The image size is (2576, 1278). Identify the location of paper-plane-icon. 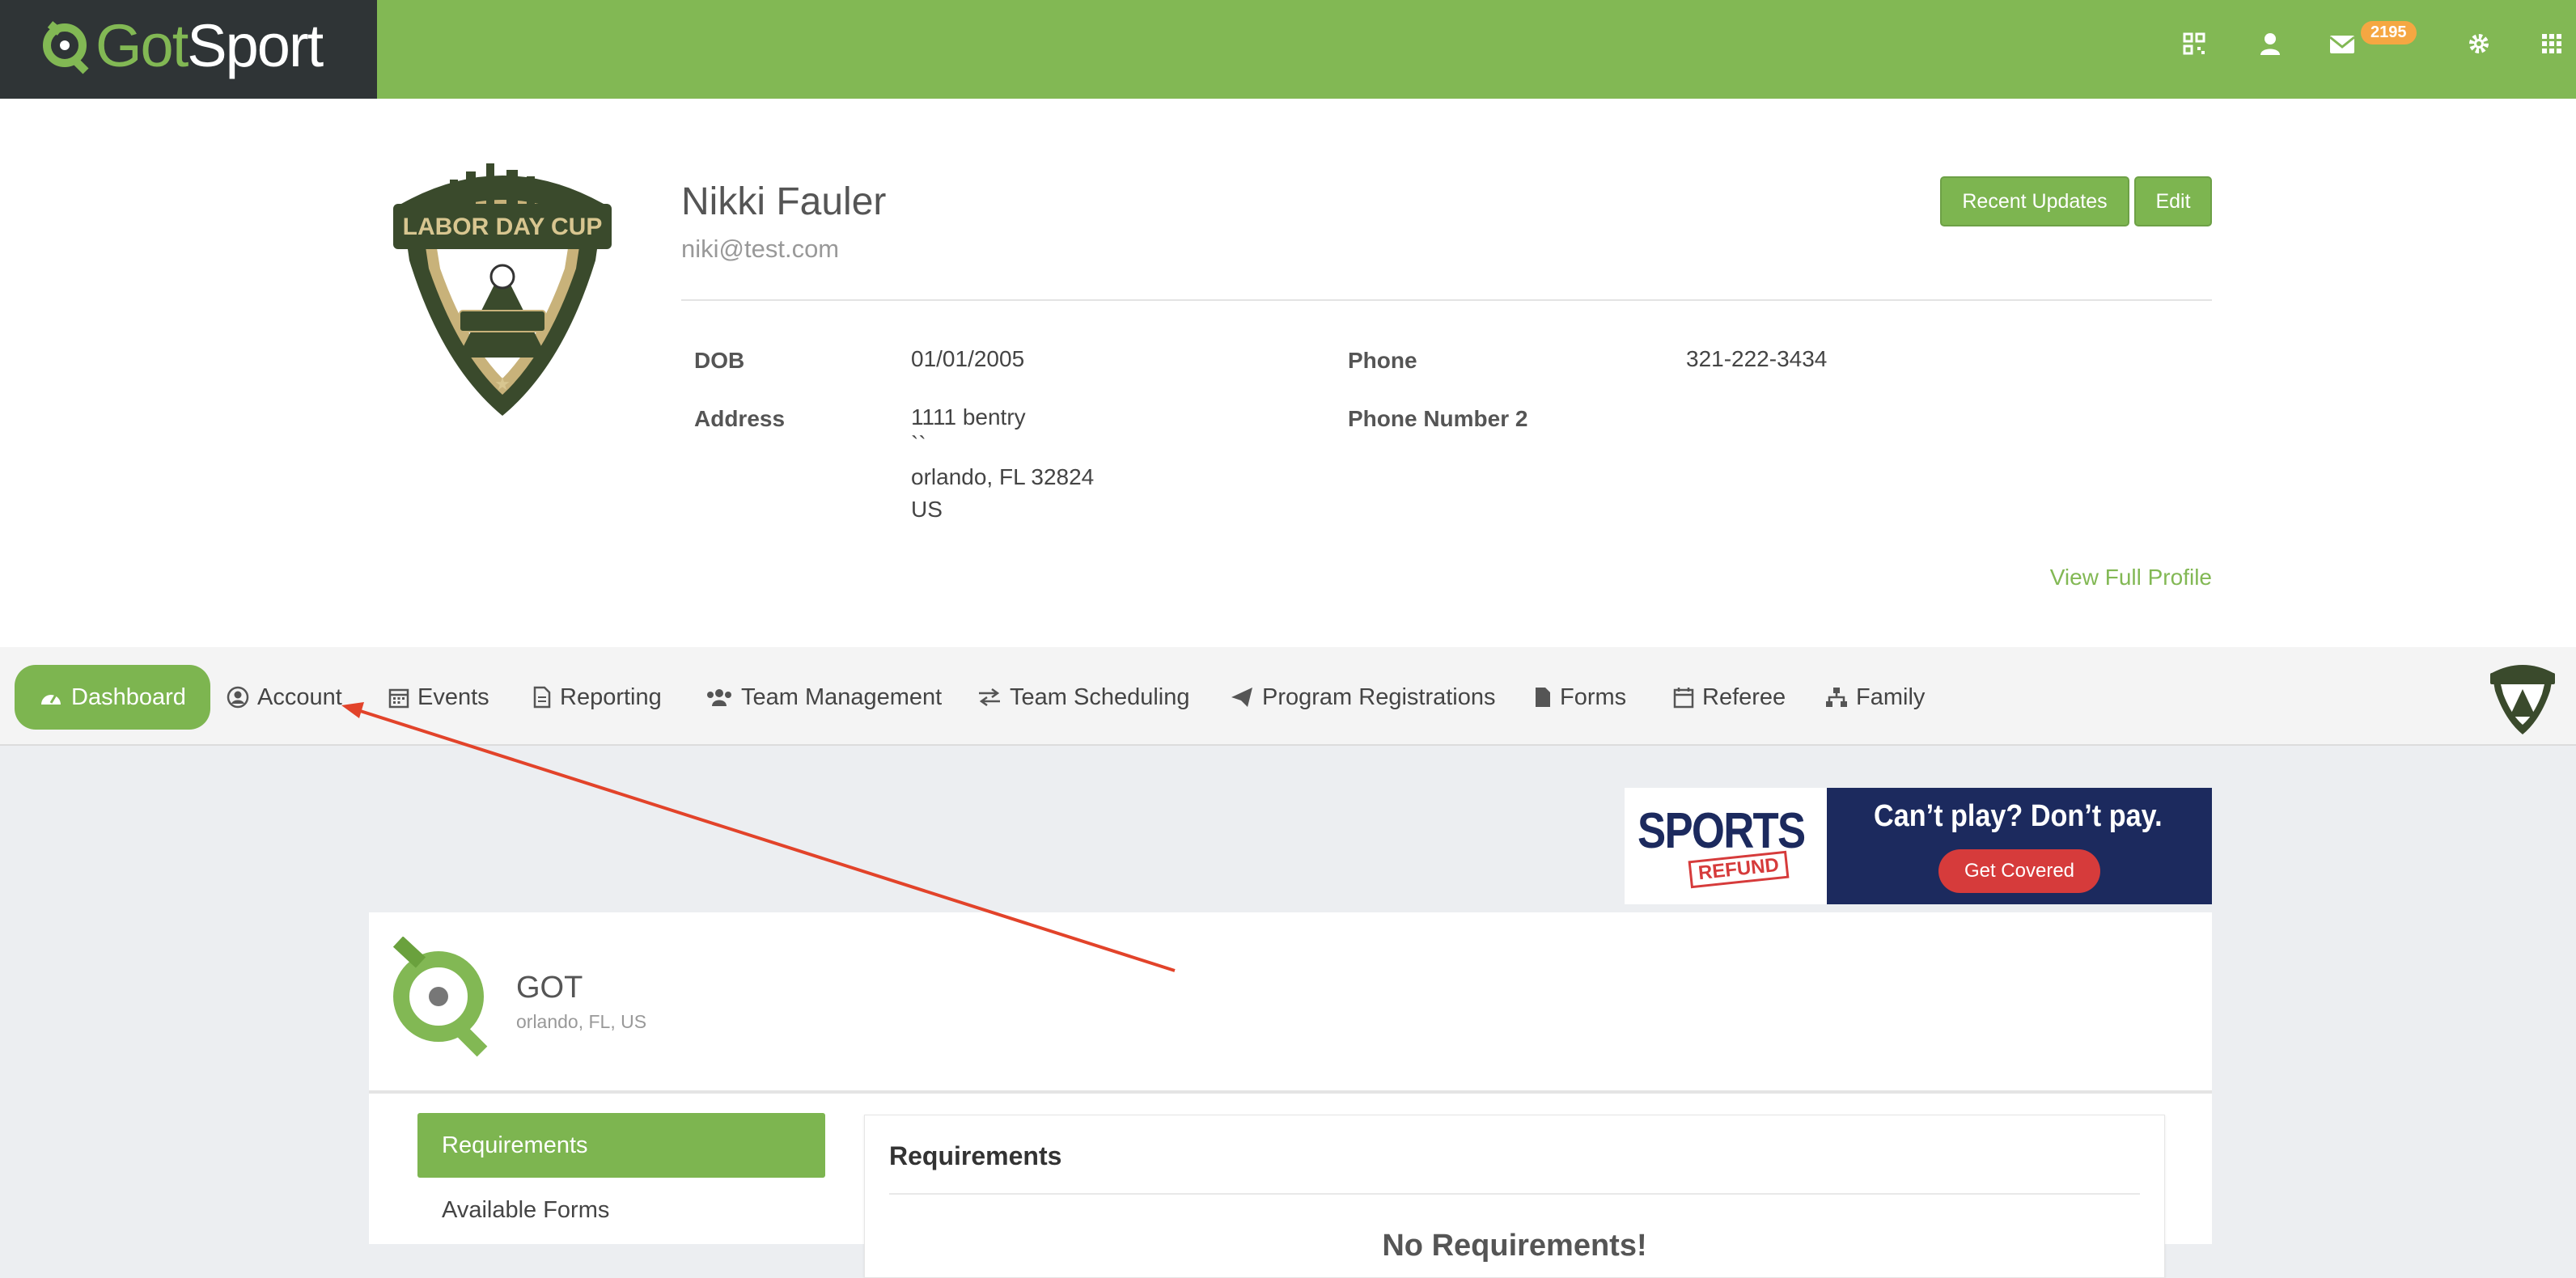
(1241, 697).